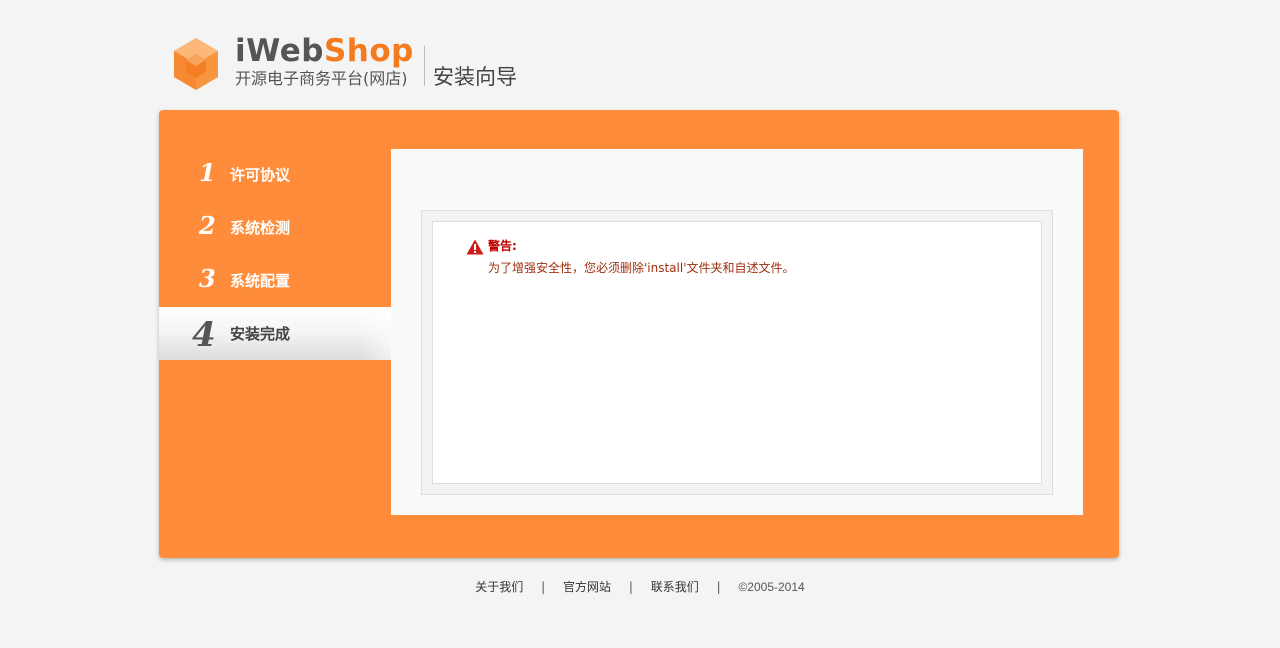 The width and height of the screenshot is (1280, 648). Describe the element at coordinates (424, 66) in the screenshot. I see `header-divider` at that location.